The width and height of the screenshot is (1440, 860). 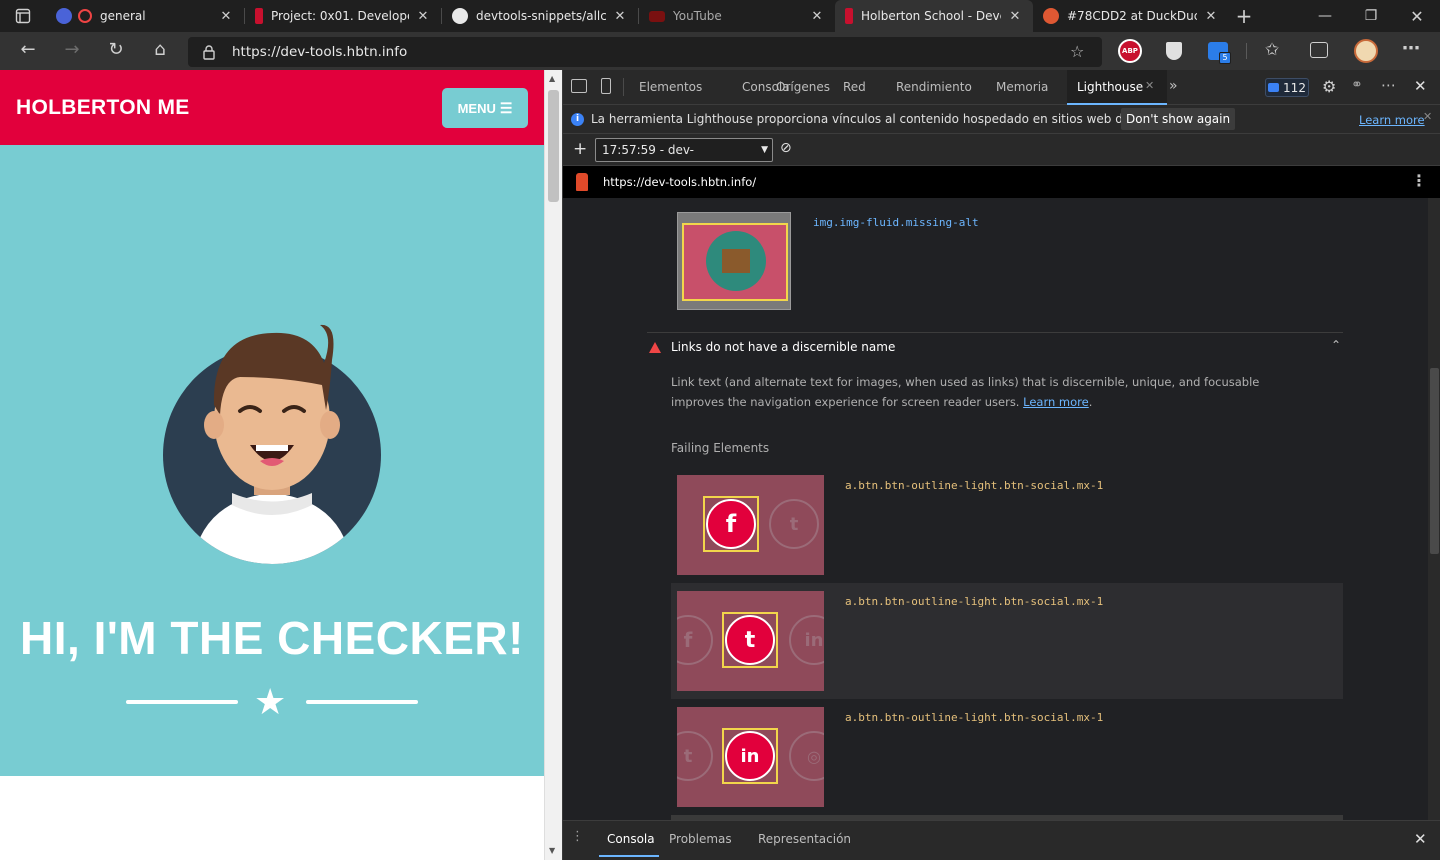 I want to click on connect-icon: ⚭, so click(x=1357, y=85).